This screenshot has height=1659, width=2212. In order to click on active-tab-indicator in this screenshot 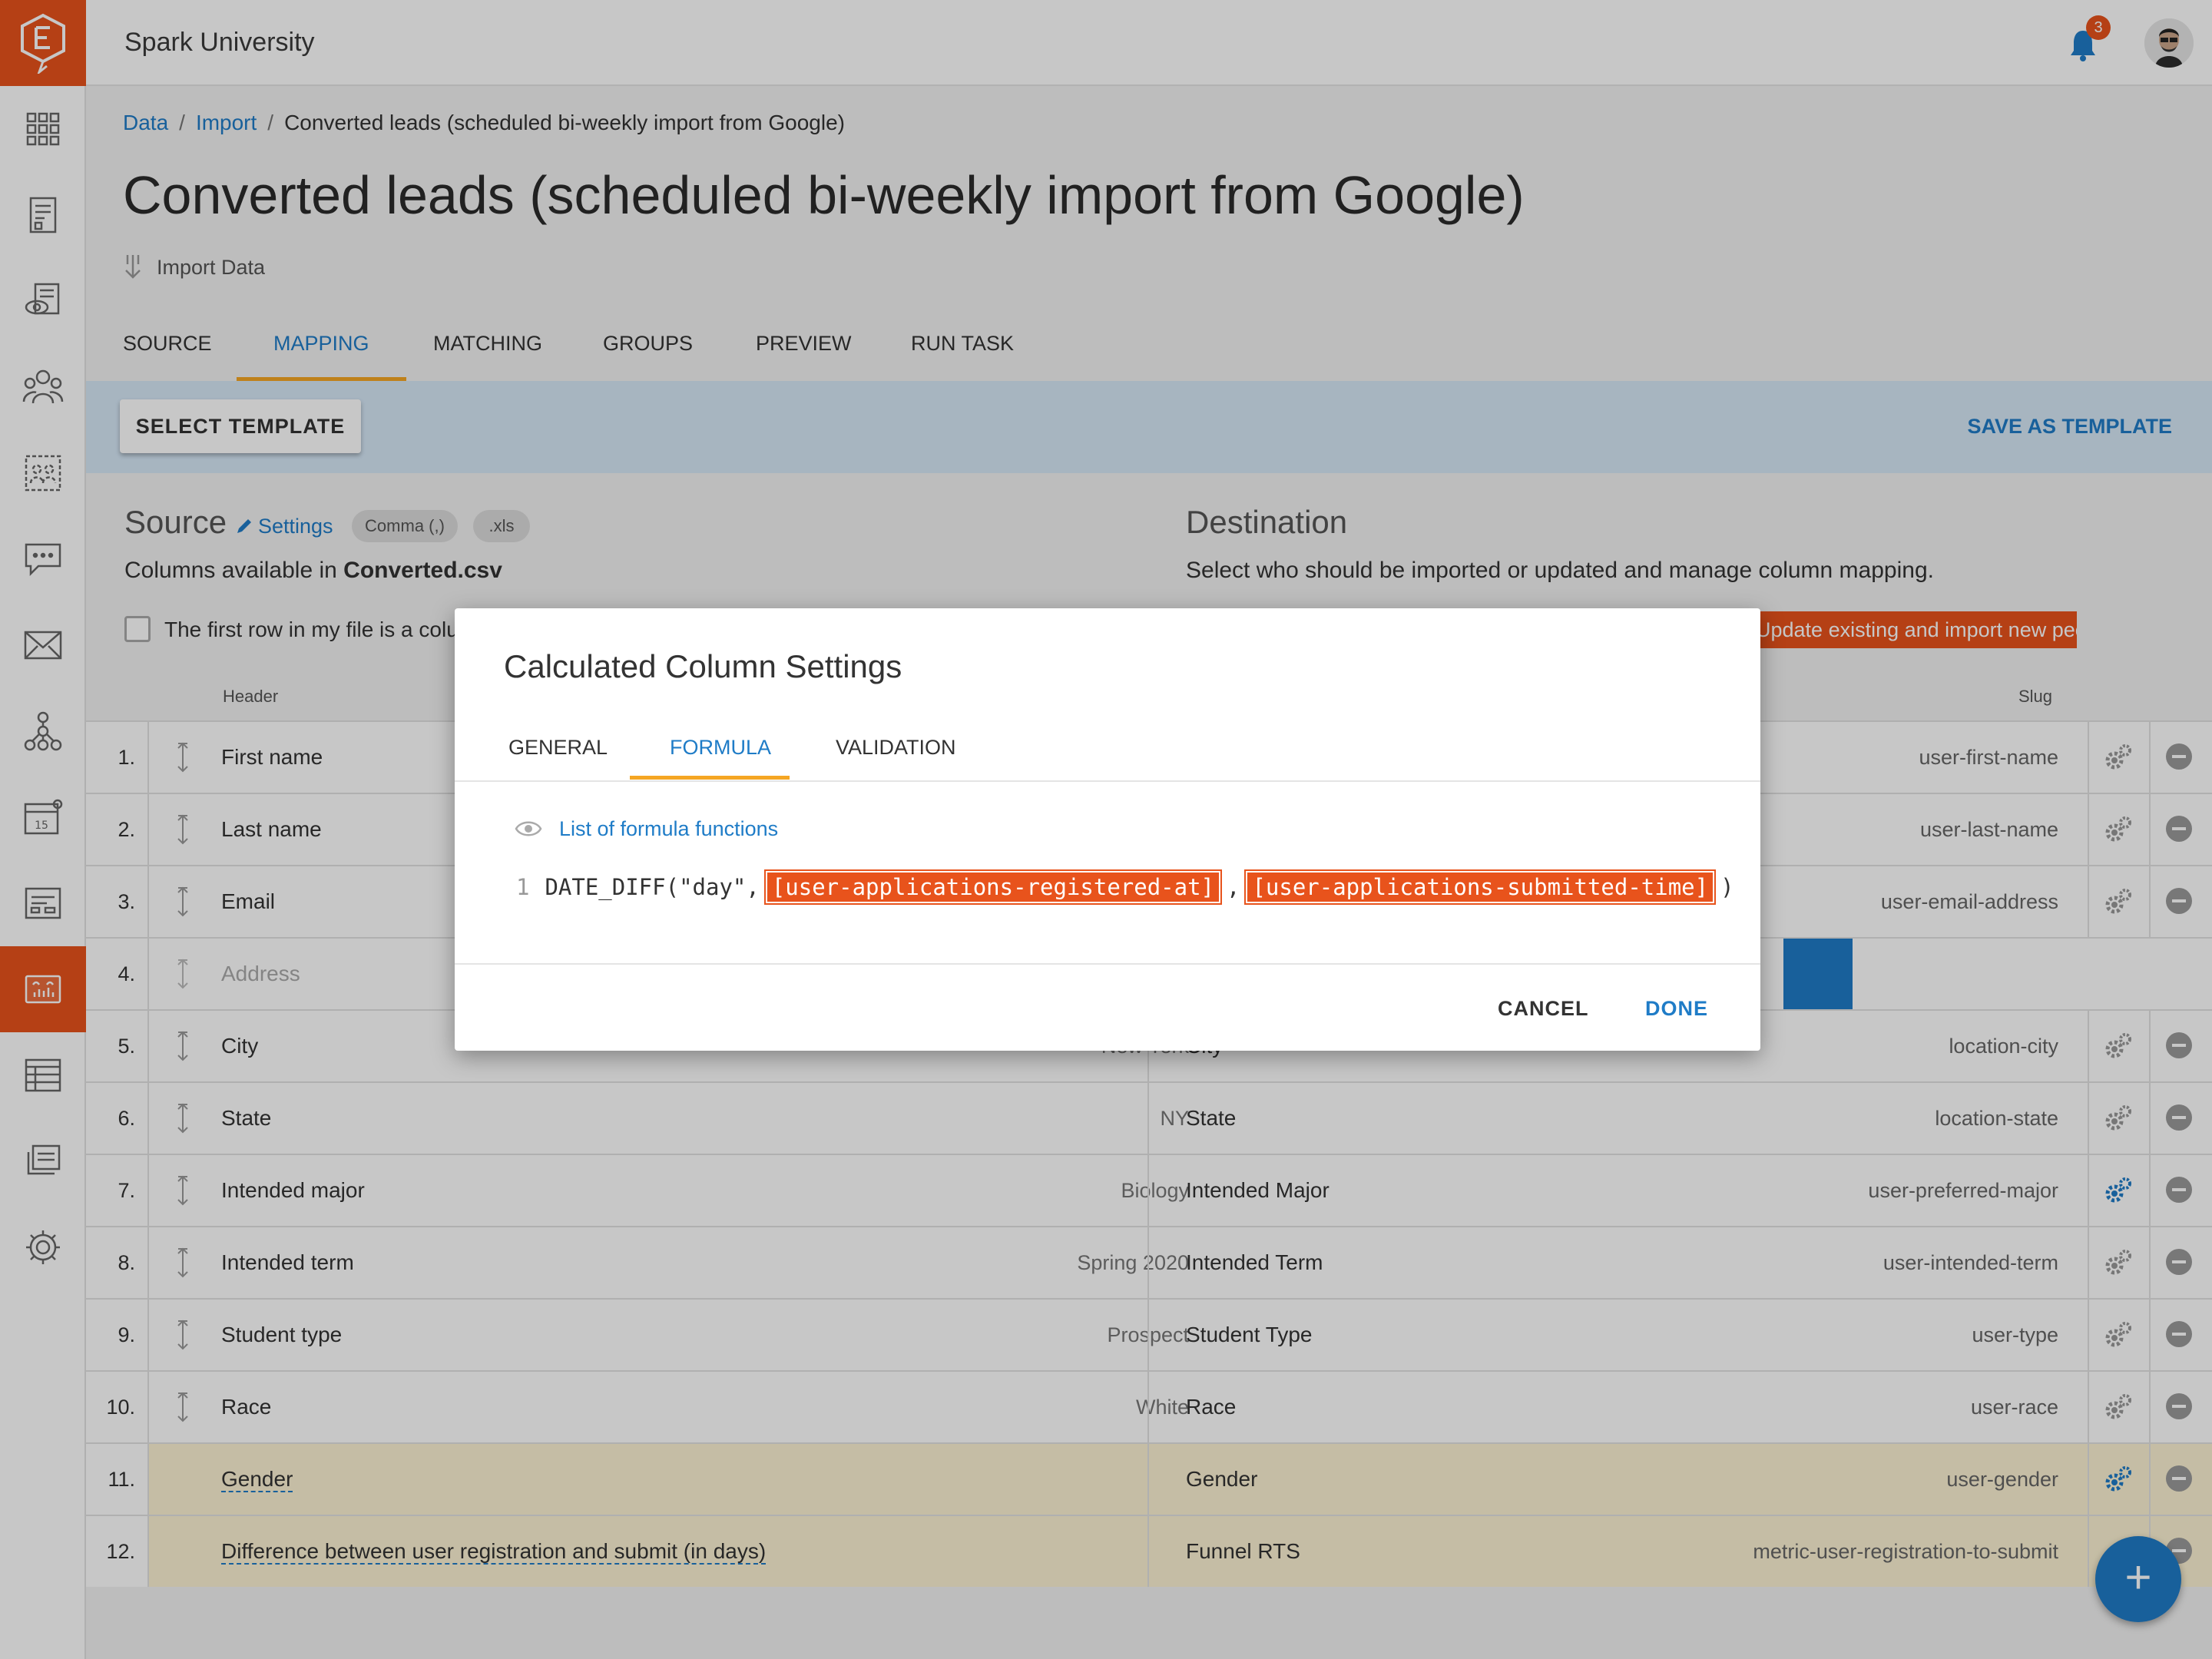, I will do `click(710, 778)`.